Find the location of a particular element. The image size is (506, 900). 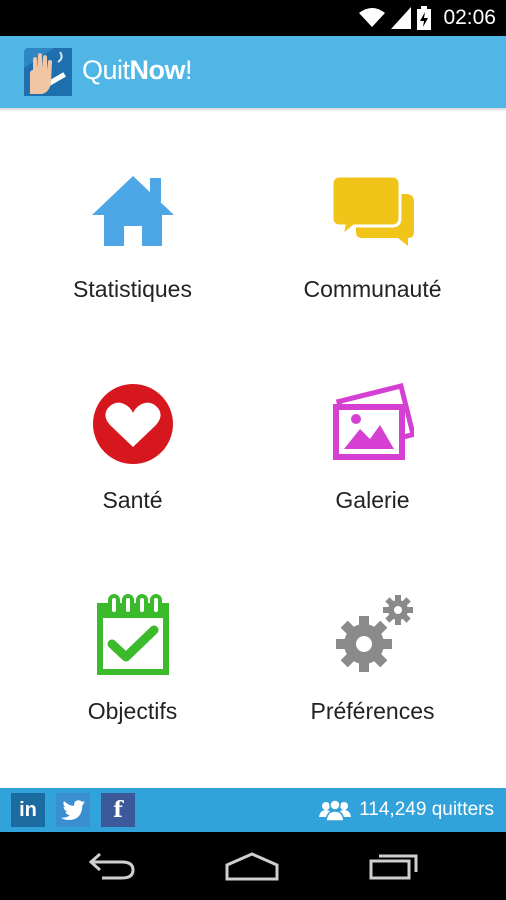

menu-item-statistiques: Statistiques is located at coordinates (132, 222).